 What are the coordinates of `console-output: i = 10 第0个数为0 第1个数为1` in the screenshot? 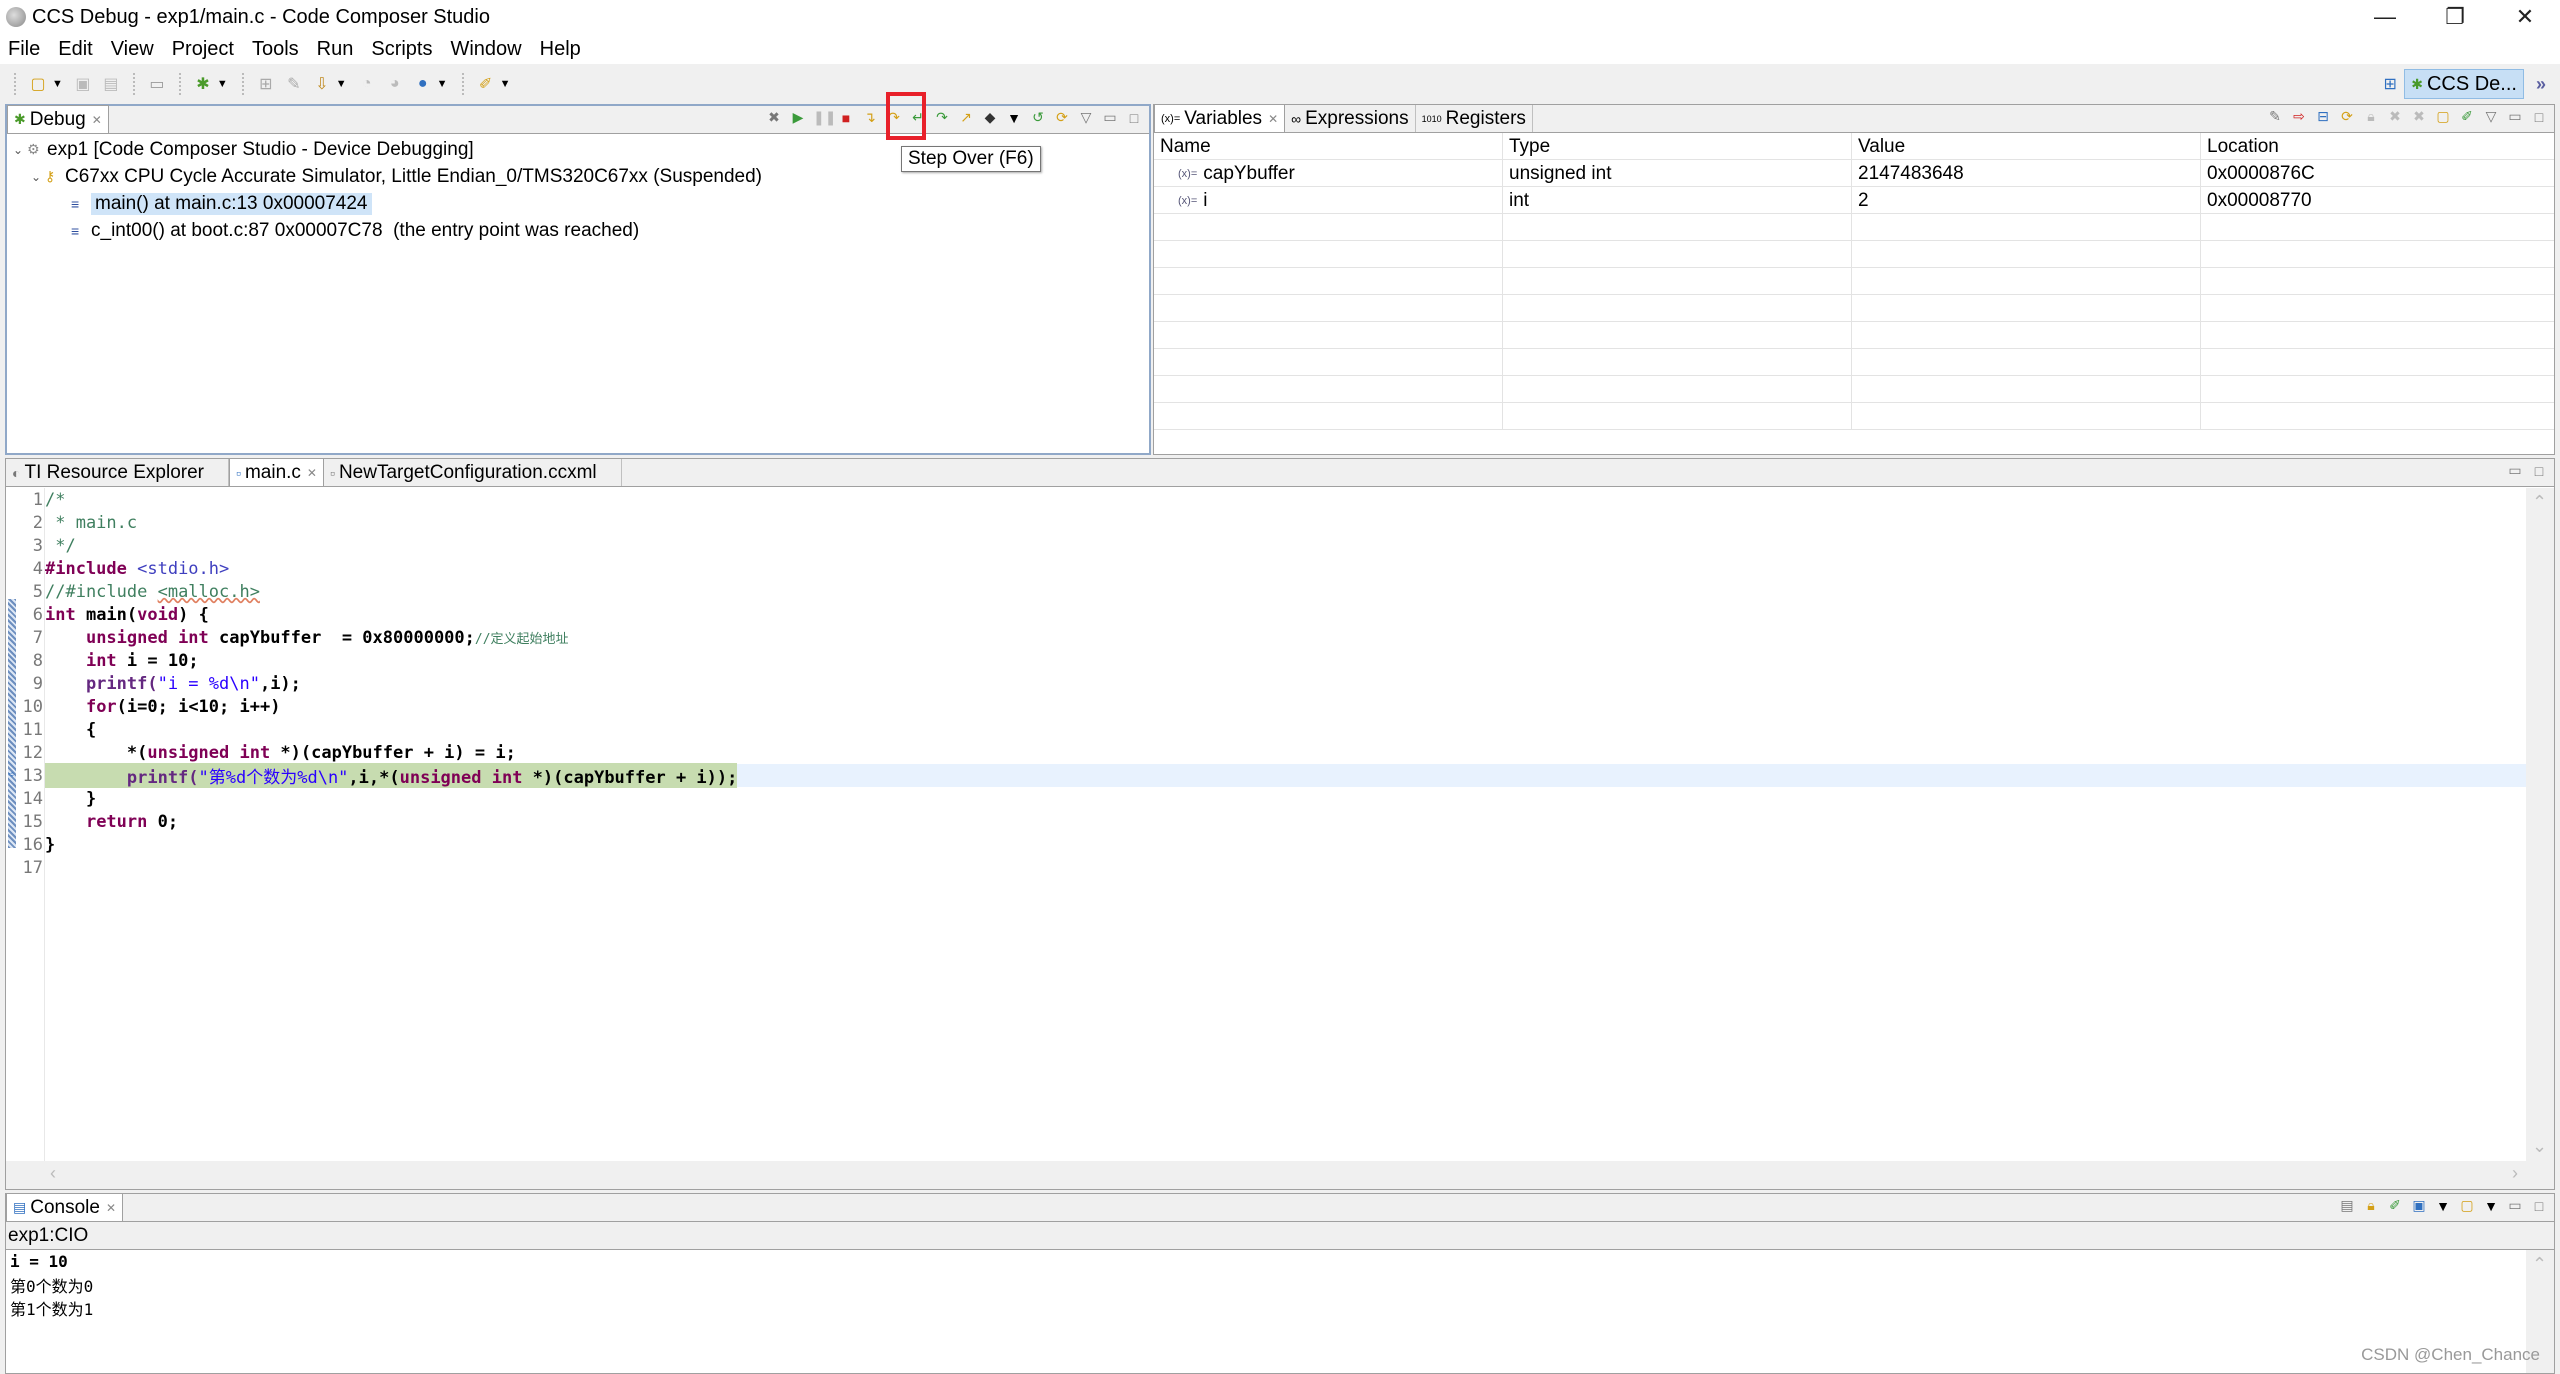 It's located at (51, 1284).